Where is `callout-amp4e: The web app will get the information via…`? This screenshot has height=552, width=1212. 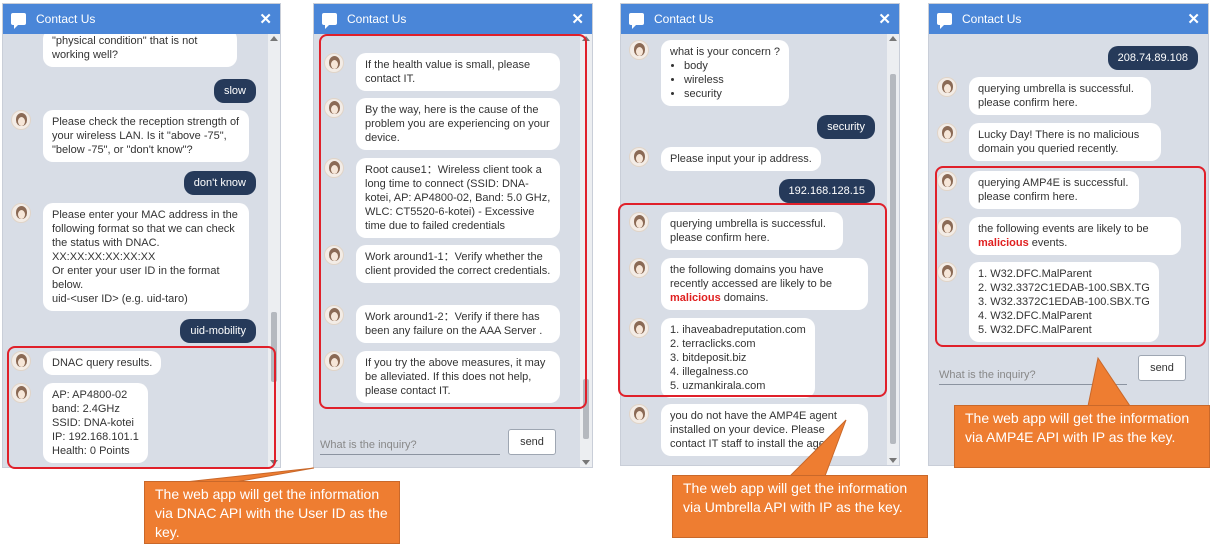
callout-amp4e: The web app will get the information via… is located at coordinates (1082, 436).